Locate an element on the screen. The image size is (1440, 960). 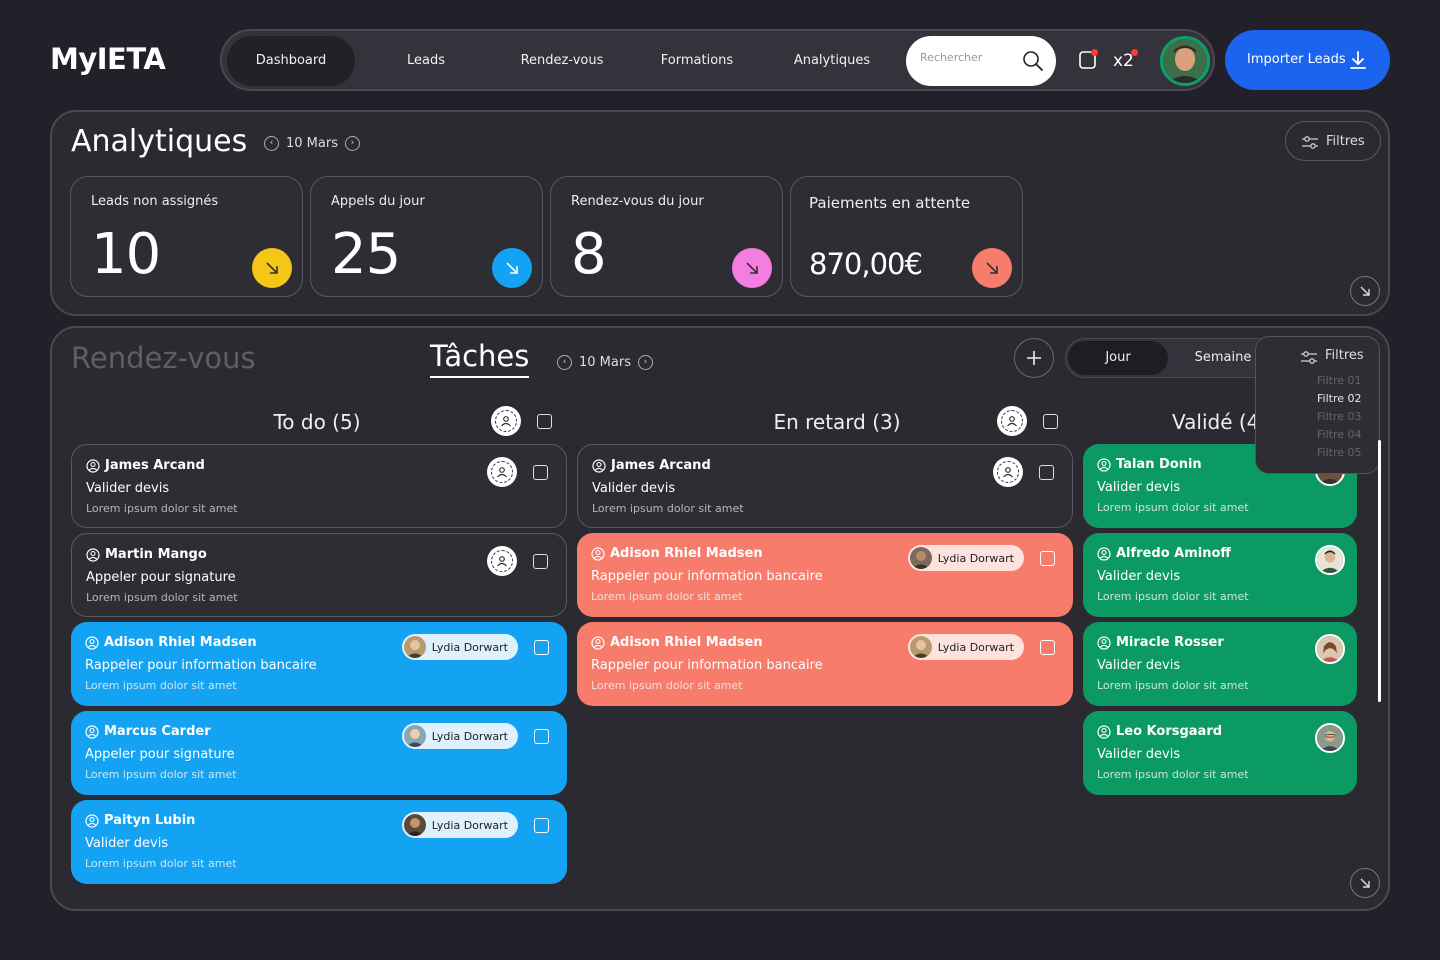
filter-option: Filtre 02 is located at coordinates (1339, 398).